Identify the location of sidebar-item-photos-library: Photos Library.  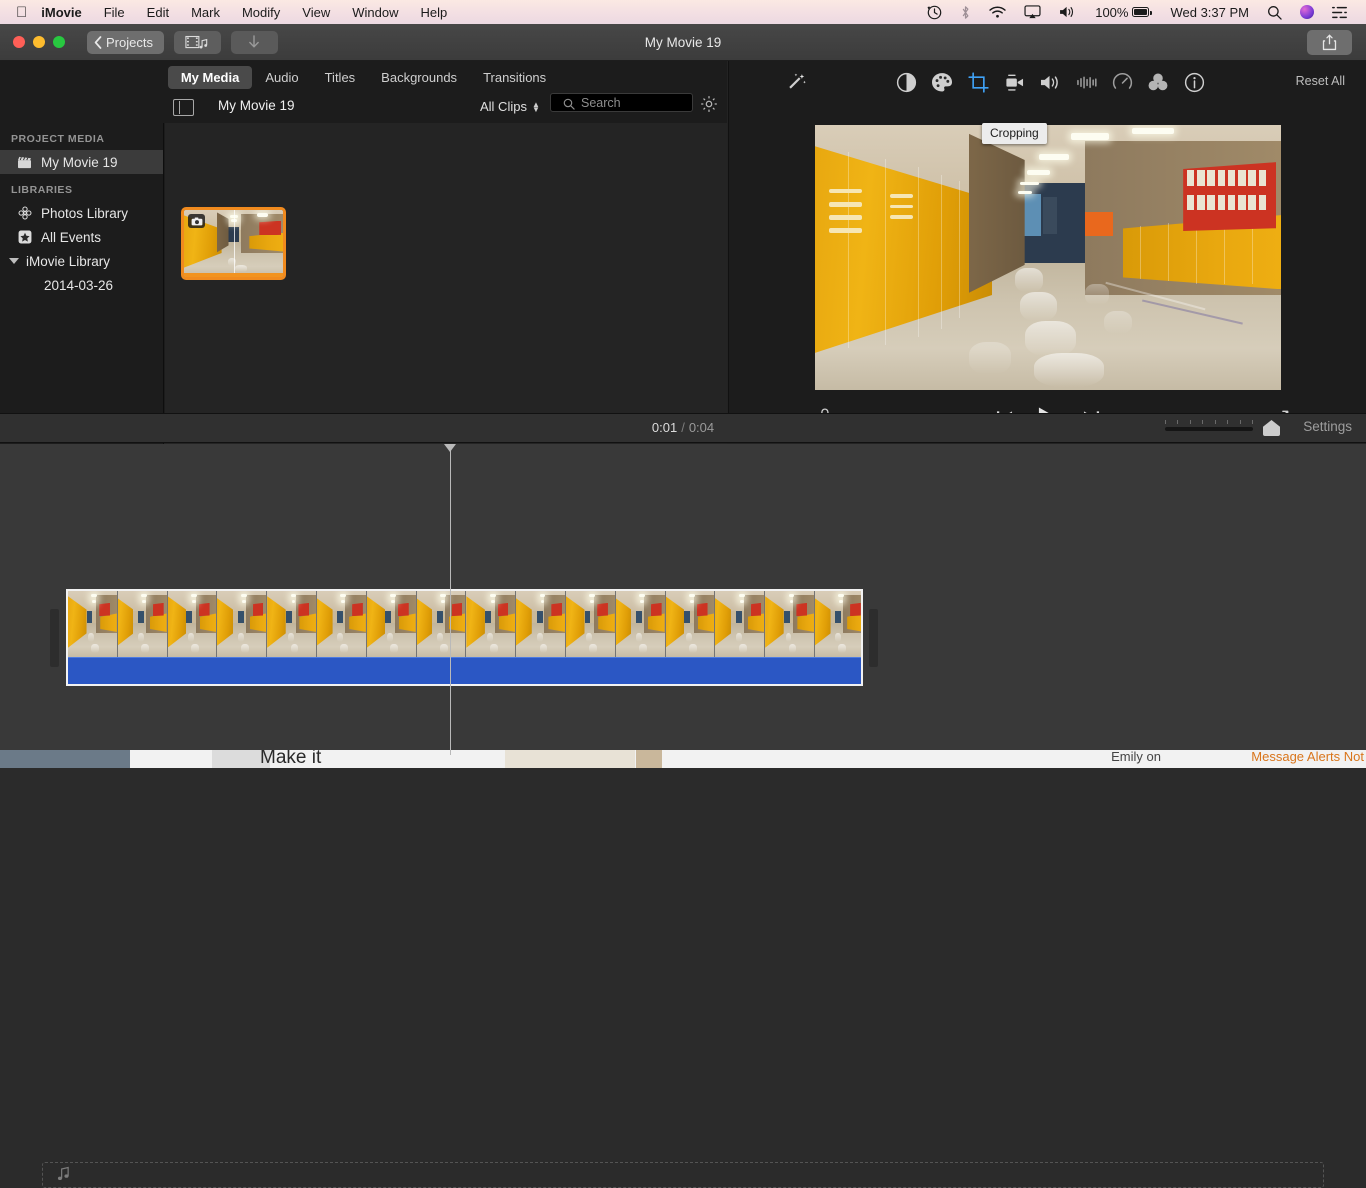
(81, 213).